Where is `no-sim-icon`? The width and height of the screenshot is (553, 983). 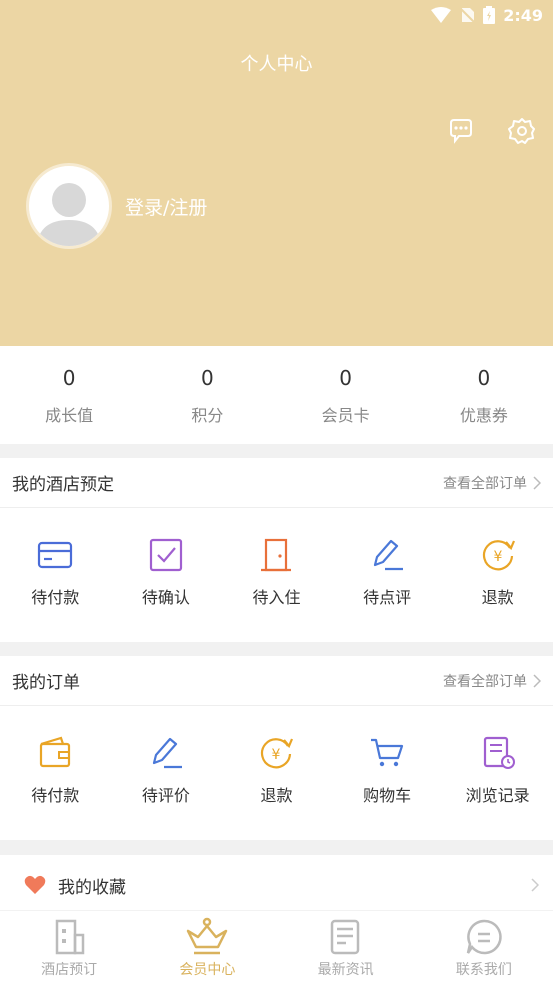 no-sim-icon is located at coordinates (467, 15).